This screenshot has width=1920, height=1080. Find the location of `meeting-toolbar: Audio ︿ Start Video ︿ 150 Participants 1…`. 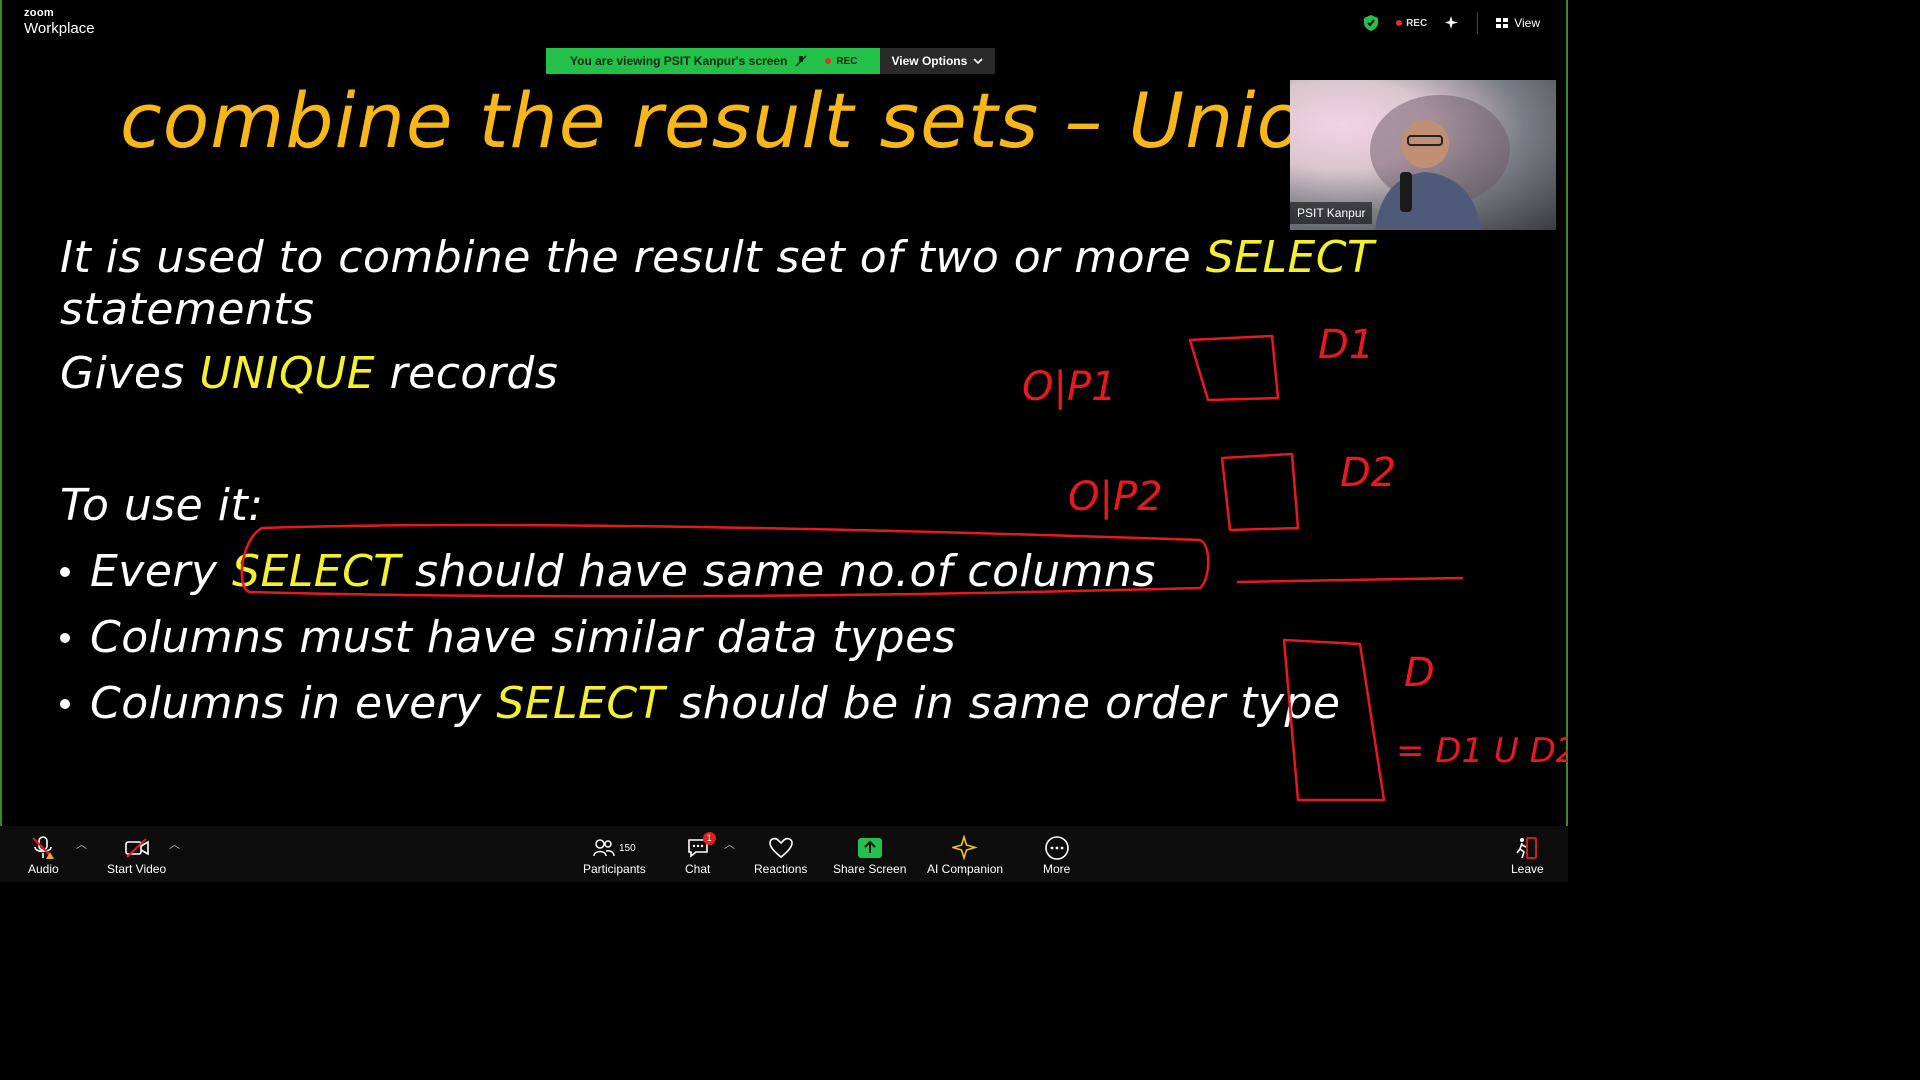

meeting-toolbar: Audio ︿ Start Video ︿ 150 Participants 1… is located at coordinates (784, 854).